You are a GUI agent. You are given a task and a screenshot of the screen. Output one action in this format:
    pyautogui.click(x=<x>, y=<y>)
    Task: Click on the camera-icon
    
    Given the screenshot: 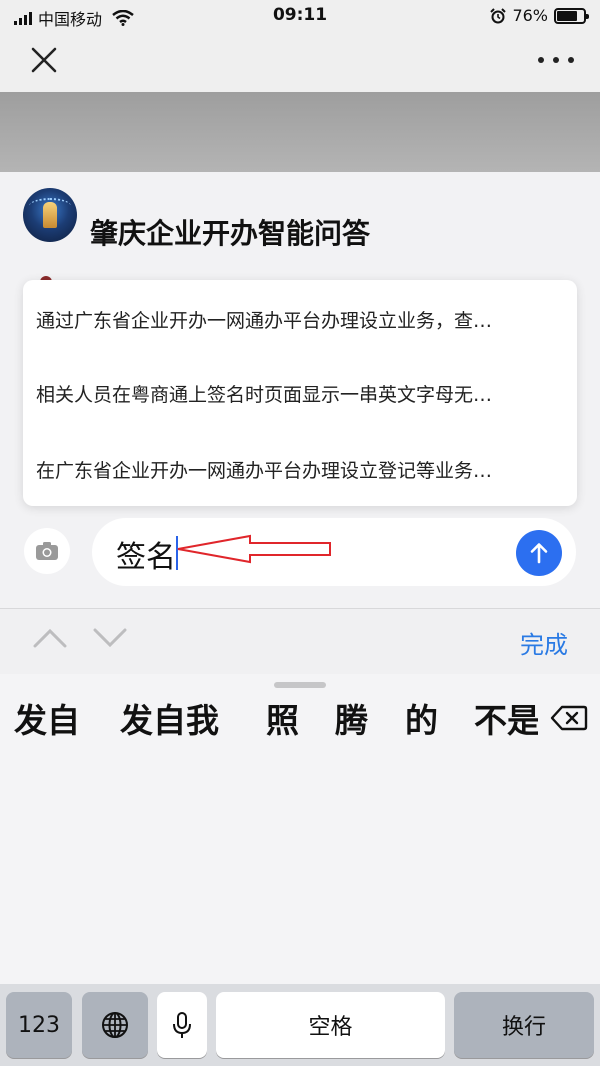 What is the action you would take?
    pyautogui.click(x=47, y=551)
    